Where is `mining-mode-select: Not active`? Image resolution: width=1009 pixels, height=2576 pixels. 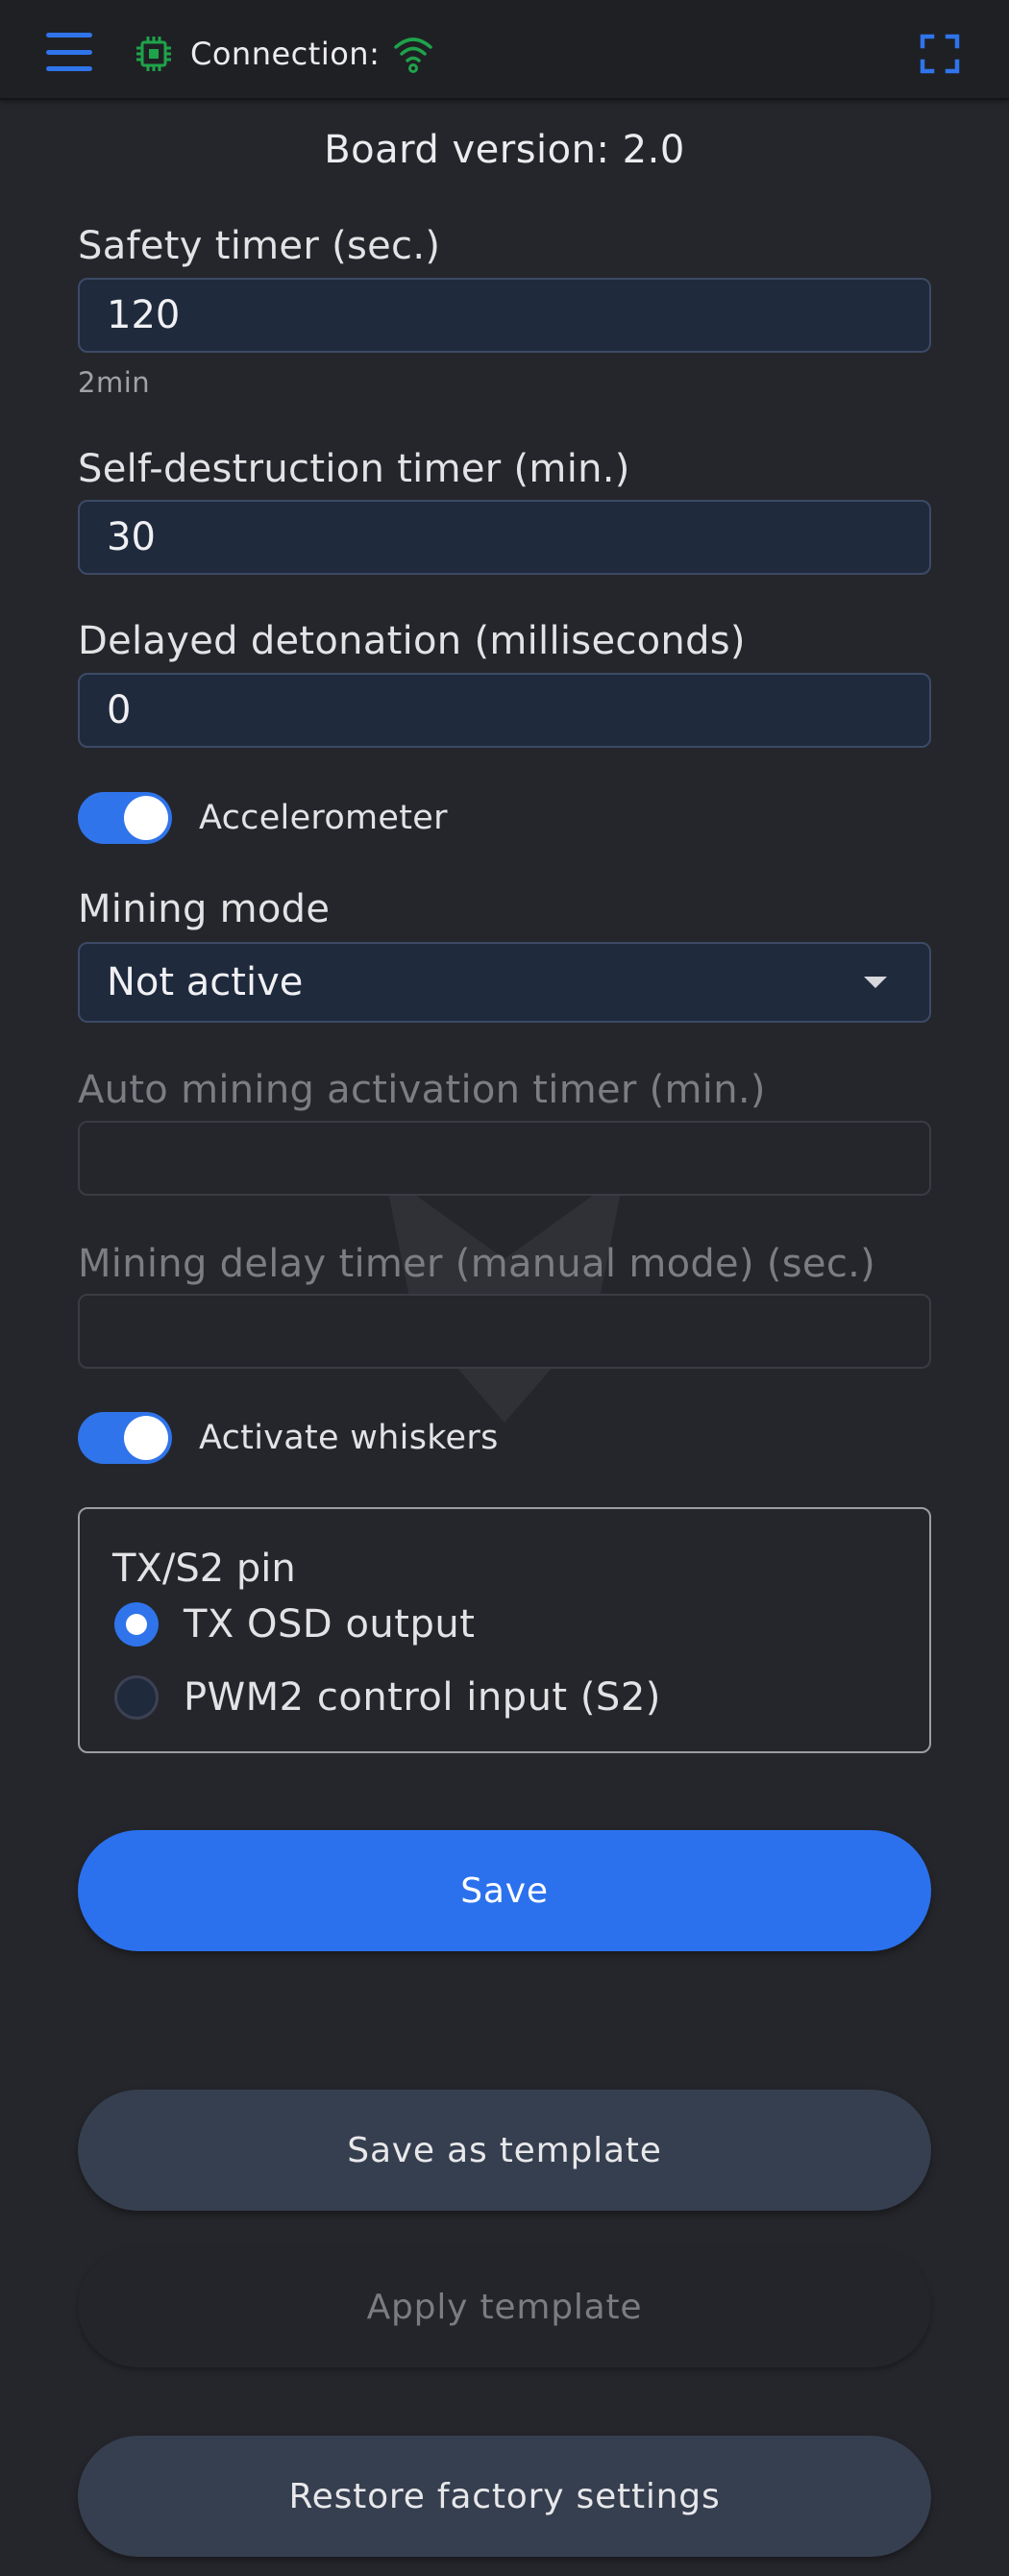
mining-mode-select: Not active is located at coordinates (504, 982).